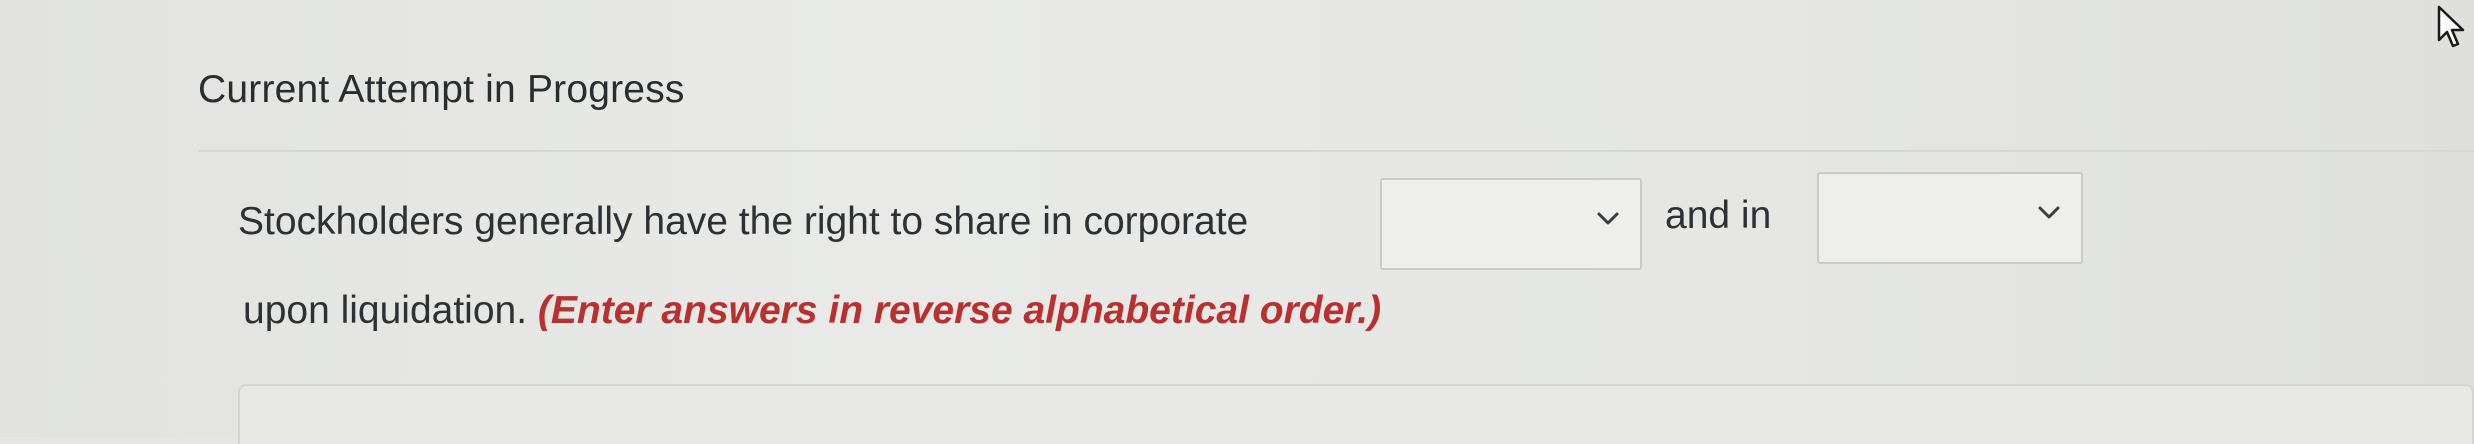 This screenshot has height=444, width=2474. Describe the element at coordinates (441, 89) in the screenshot. I see `page-title: Current Attempt in Progress` at that location.